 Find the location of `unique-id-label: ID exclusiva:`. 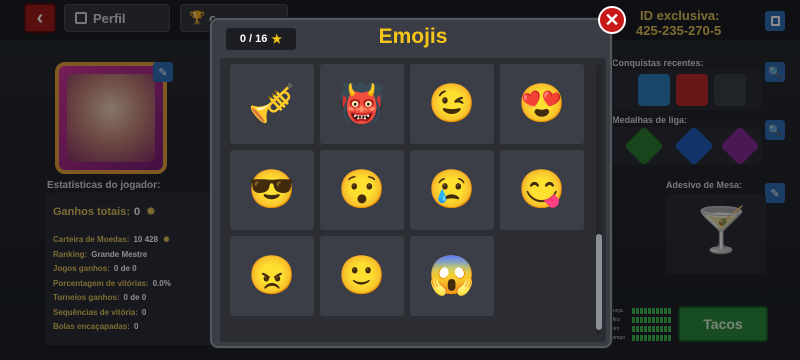

unique-id-label: ID exclusiva: is located at coordinates (680, 15).